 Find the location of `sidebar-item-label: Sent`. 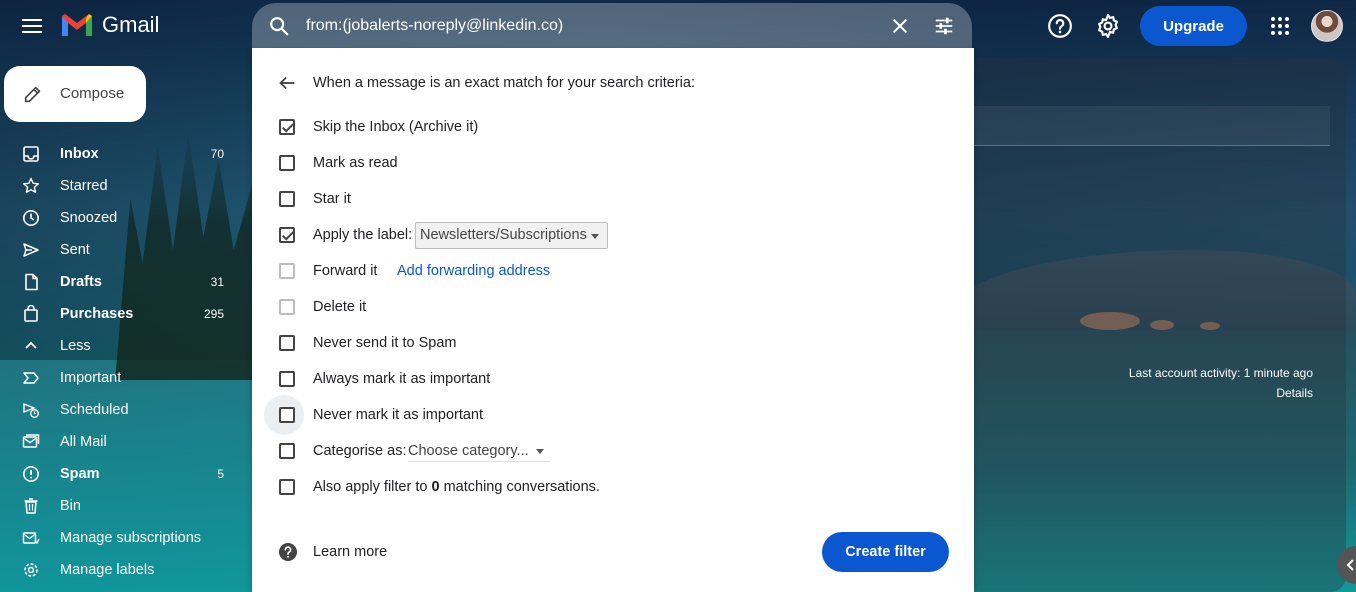

sidebar-item-label: Sent is located at coordinates (75, 250).